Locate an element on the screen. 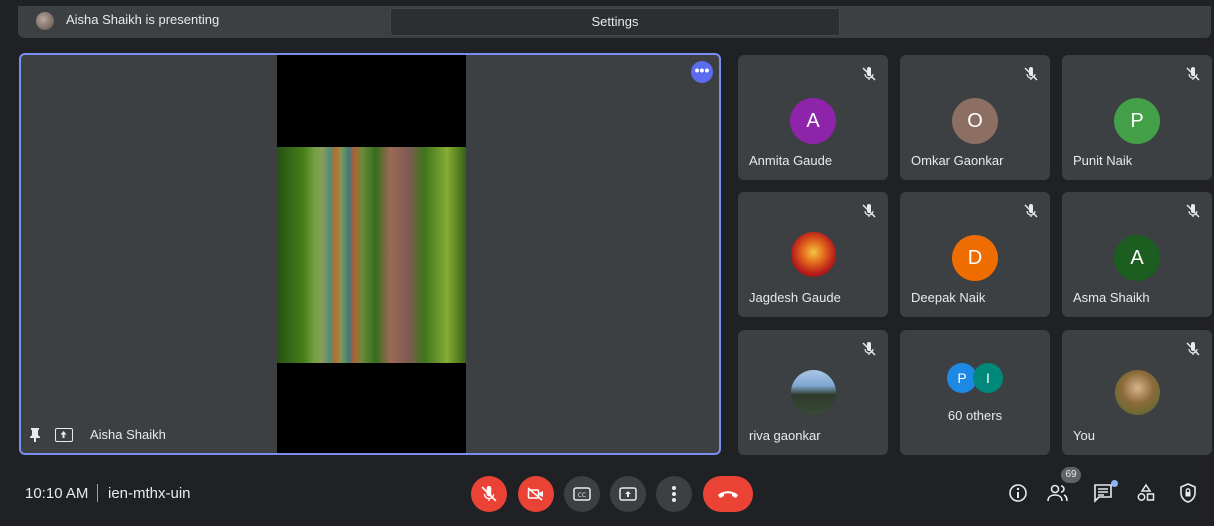  chat-icon is located at coordinates (1103, 493).